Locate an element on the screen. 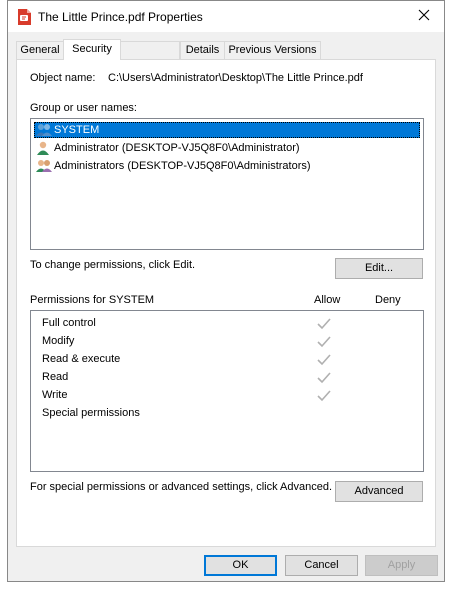  close-button is located at coordinates (424, 16).